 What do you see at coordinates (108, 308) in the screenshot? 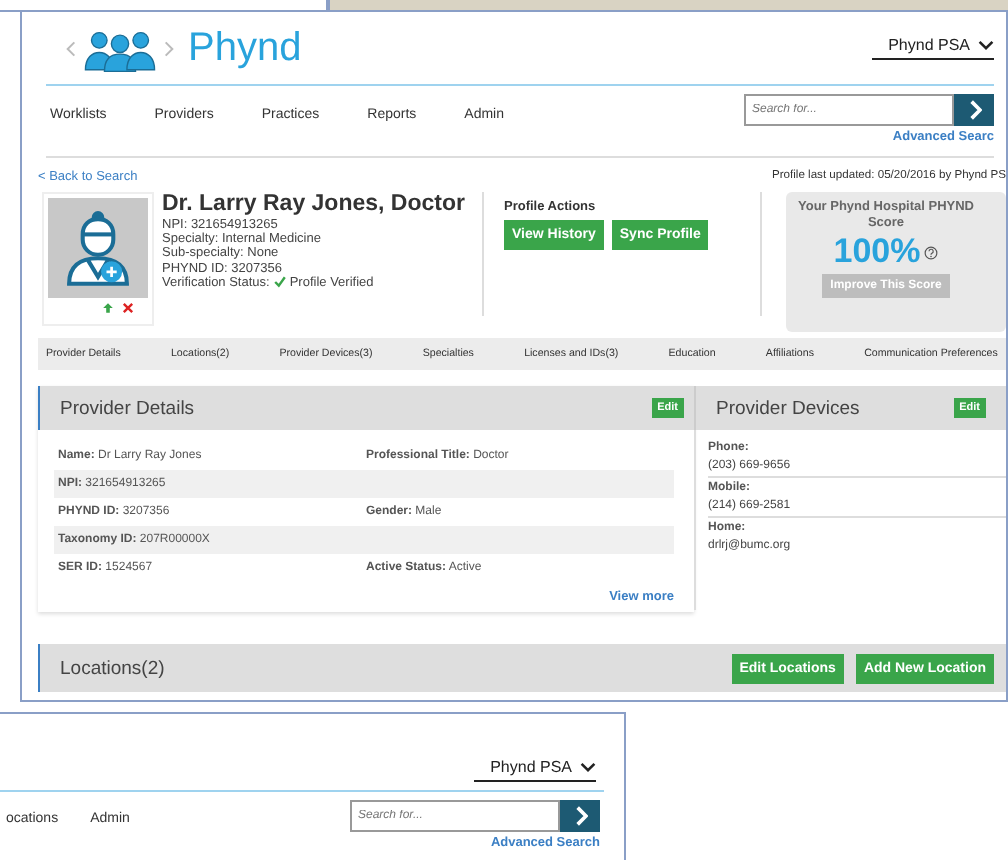
I see `upload-arrow-icon` at bounding box center [108, 308].